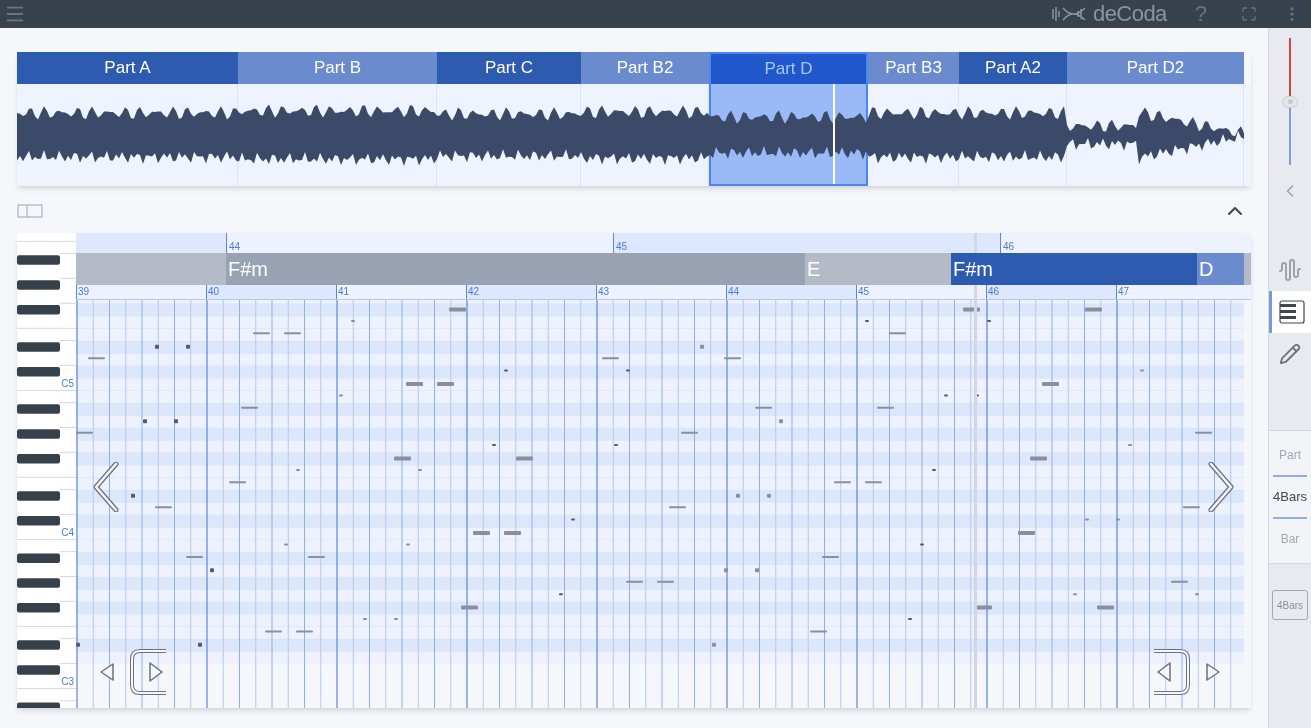  I want to click on key-label: C3, so click(67, 682).